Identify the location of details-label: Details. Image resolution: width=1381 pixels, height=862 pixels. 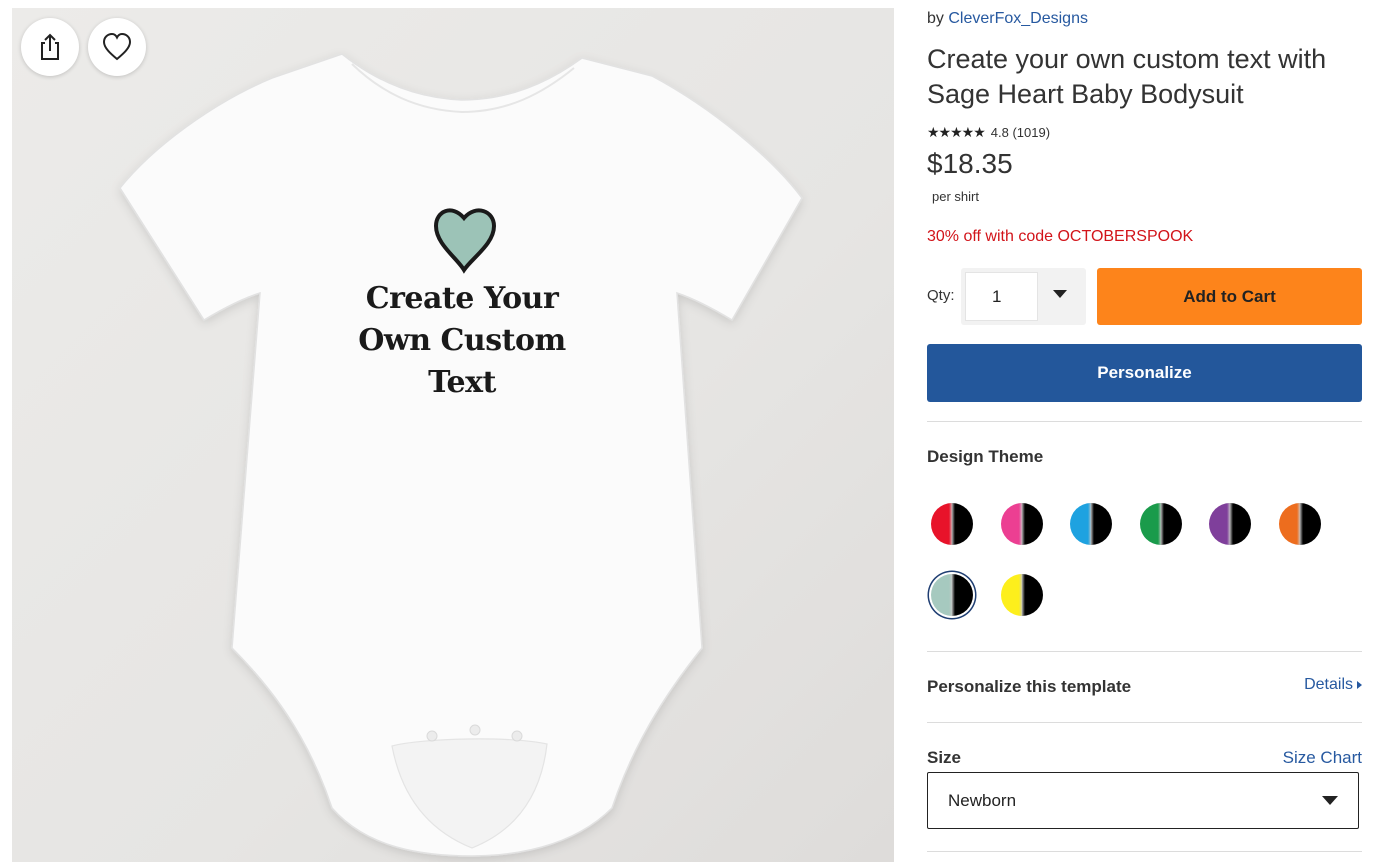
(1328, 684).